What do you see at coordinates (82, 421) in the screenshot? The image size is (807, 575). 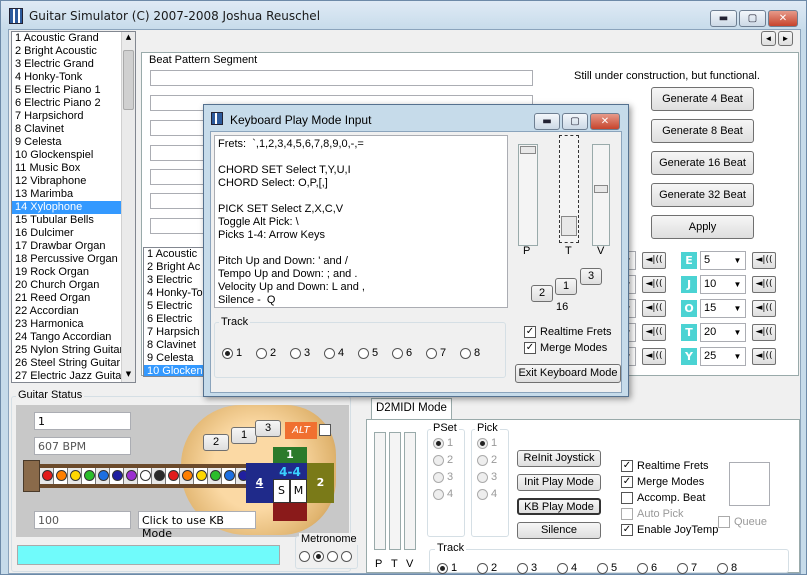 I see `status-field-1: 1` at bounding box center [82, 421].